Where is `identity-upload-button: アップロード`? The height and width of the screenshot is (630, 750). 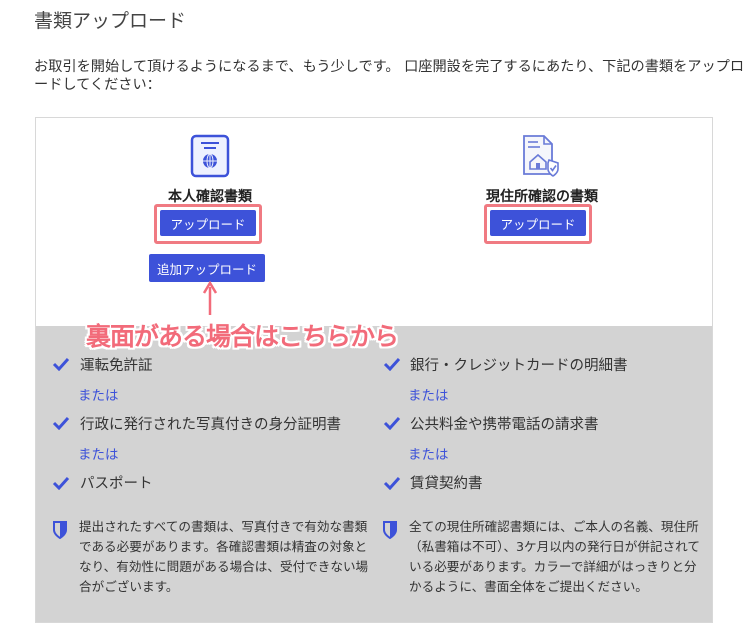 identity-upload-button: アップロード is located at coordinates (208, 223).